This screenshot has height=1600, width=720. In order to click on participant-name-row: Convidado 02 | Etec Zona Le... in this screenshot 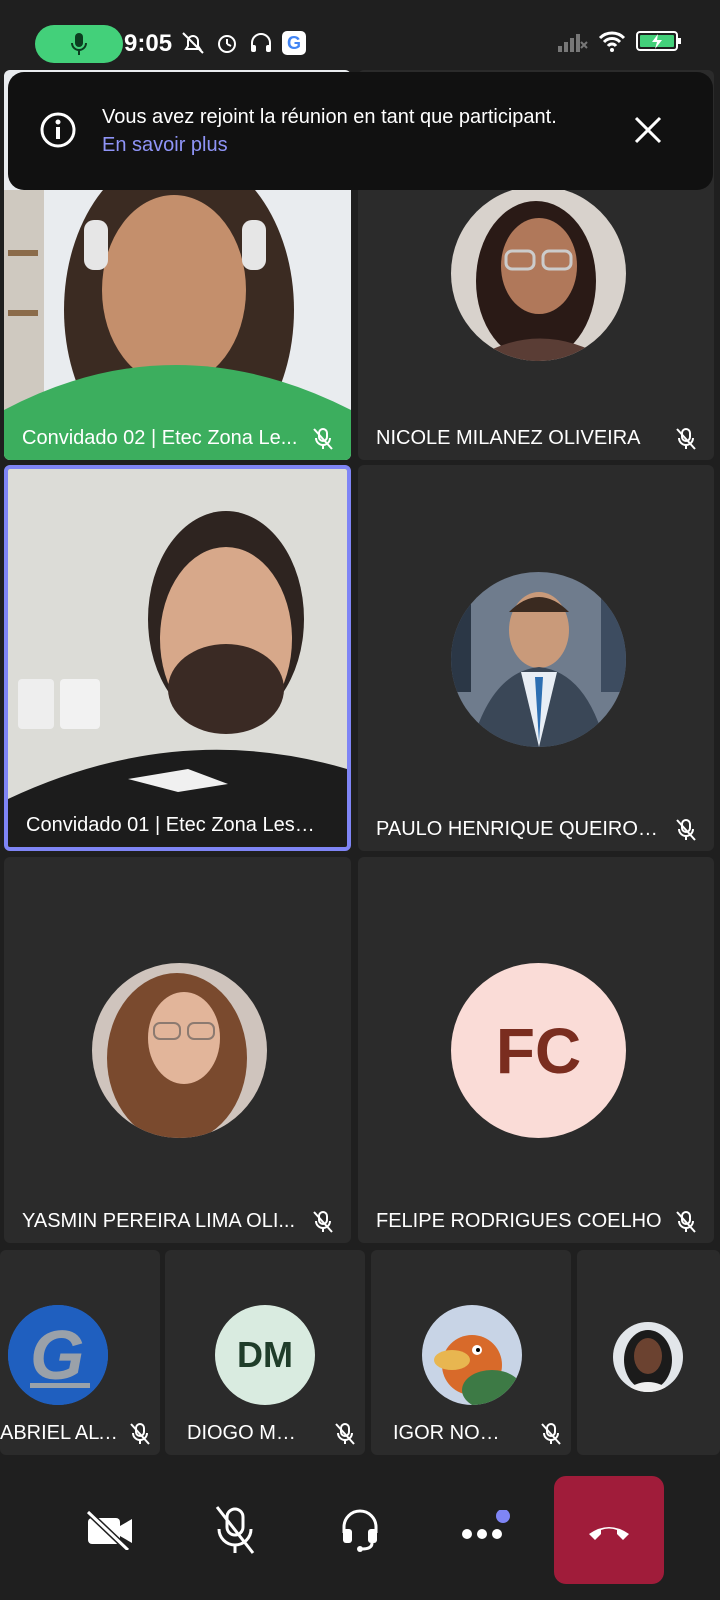, I will do `click(177, 438)`.